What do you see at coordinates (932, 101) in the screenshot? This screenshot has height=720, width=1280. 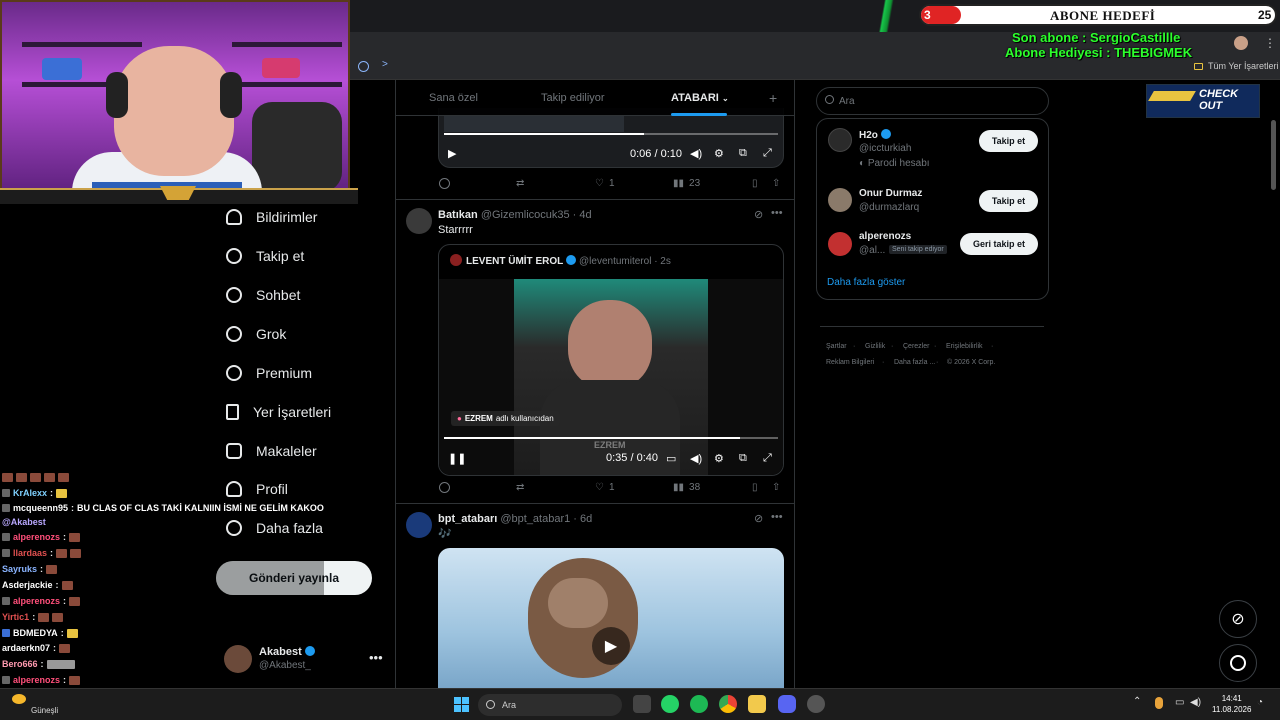 I see `search-input: Ara` at bounding box center [932, 101].